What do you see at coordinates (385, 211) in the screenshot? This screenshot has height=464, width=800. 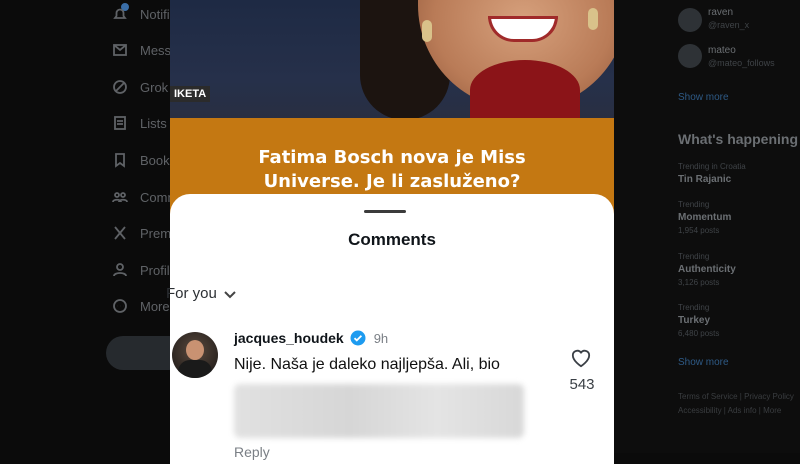 I see `sheet-drag-handle` at bounding box center [385, 211].